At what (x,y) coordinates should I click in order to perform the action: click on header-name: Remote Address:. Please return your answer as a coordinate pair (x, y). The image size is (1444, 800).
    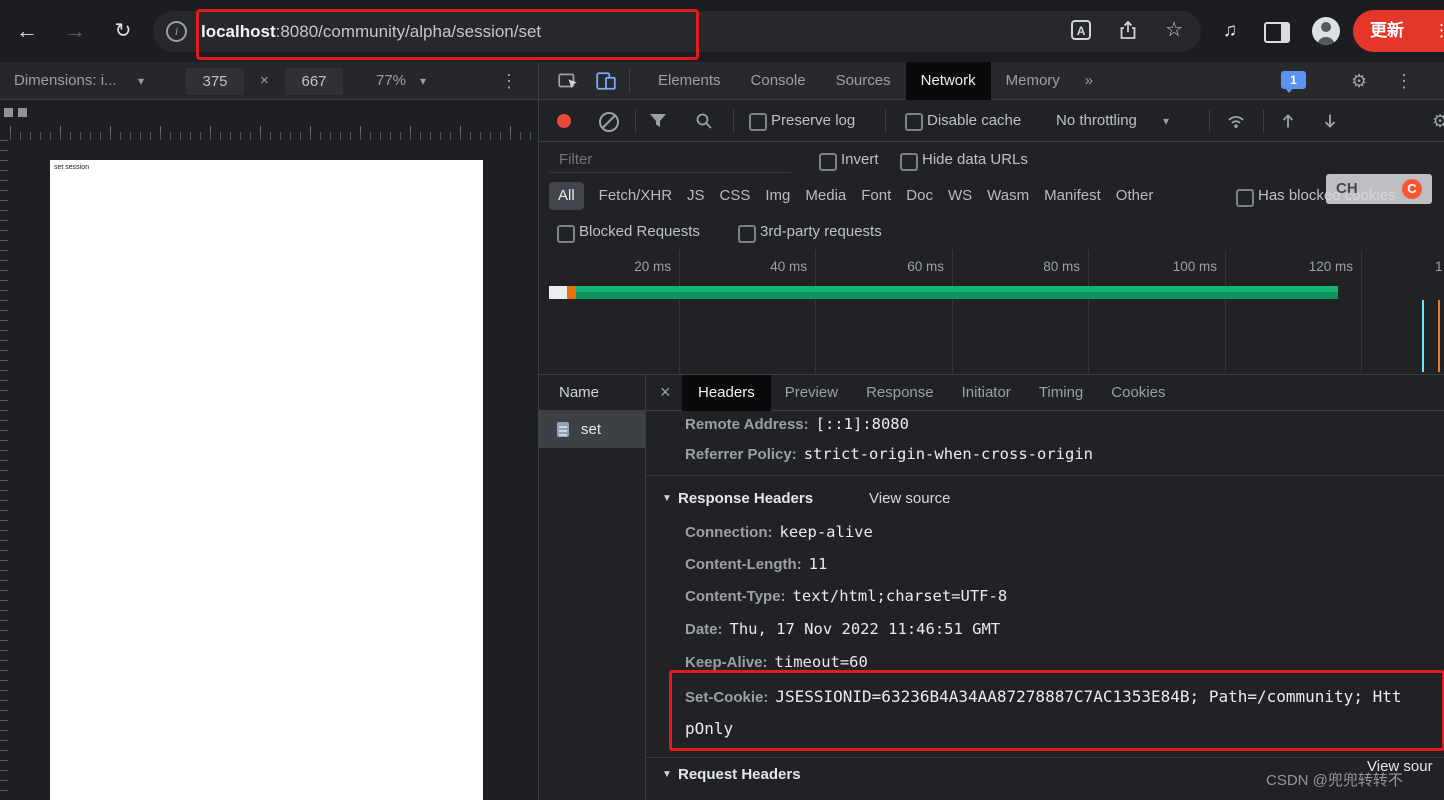
    Looking at the image, I should click on (747, 424).